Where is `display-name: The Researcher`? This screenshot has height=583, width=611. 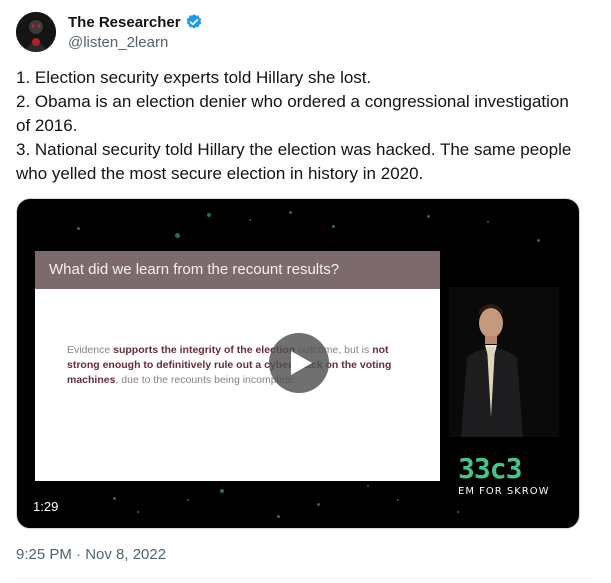
display-name: The Researcher is located at coordinates (124, 22).